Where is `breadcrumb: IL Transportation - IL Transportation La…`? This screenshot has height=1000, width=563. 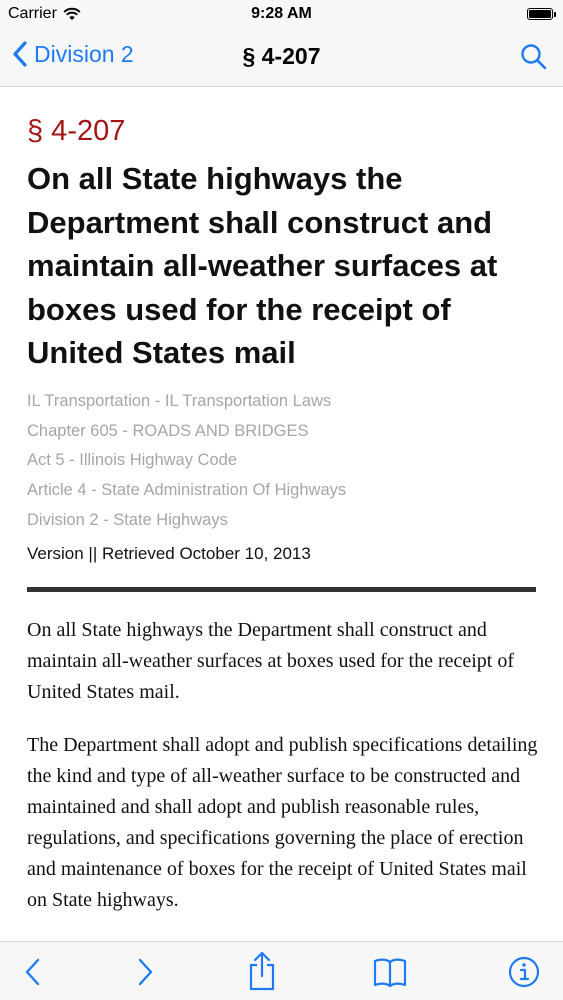 breadcrumb: IL Transportation - IL Transportation La… is located at coordinates (186, 461).